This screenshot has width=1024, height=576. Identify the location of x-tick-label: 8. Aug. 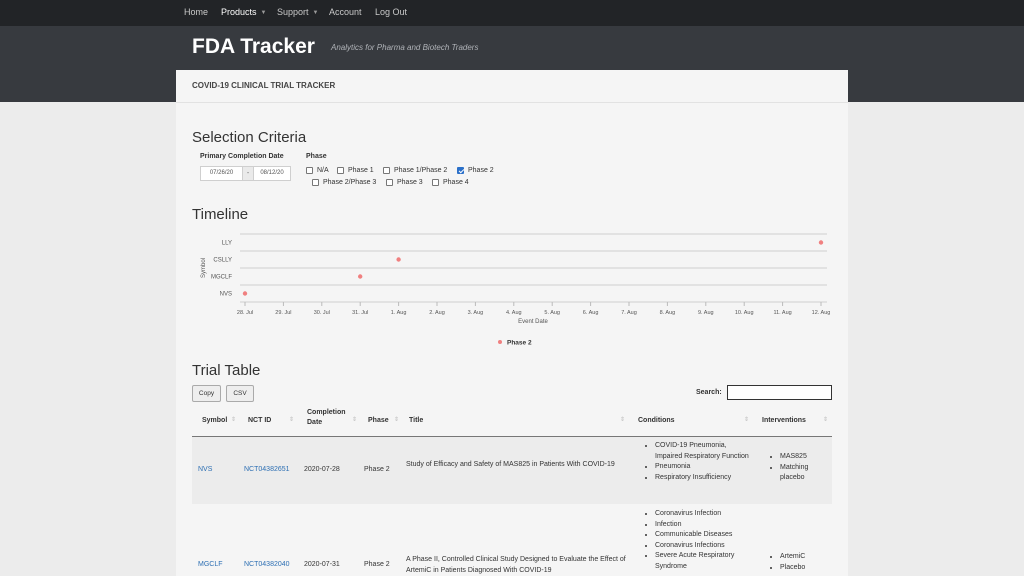
(668, 313).